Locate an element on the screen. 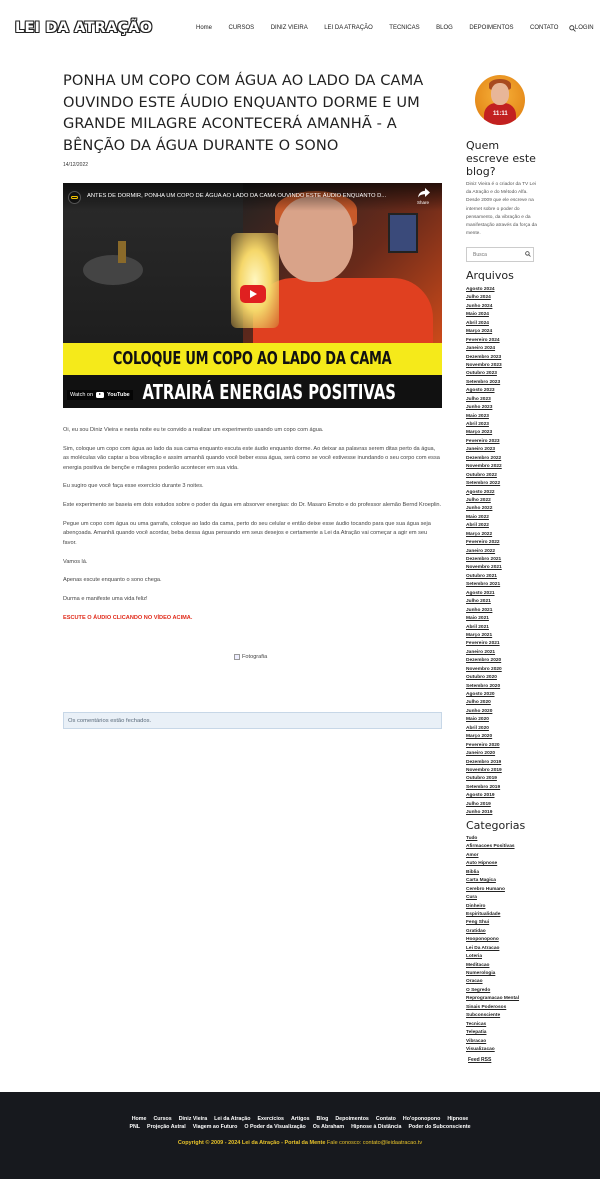 This screenshot has height=1179, width=600. archive-link-dezembro-2022: Dezembro 2022 is located at coordinates (502, 459).